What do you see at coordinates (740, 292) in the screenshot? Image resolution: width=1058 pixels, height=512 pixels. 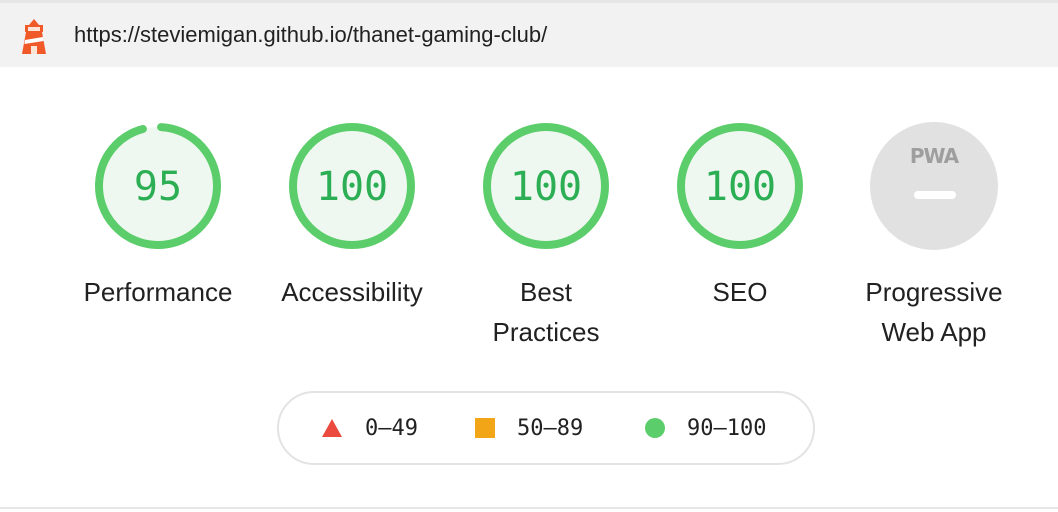 I see `seo-label: SEO` at bounding box center [740, 292].